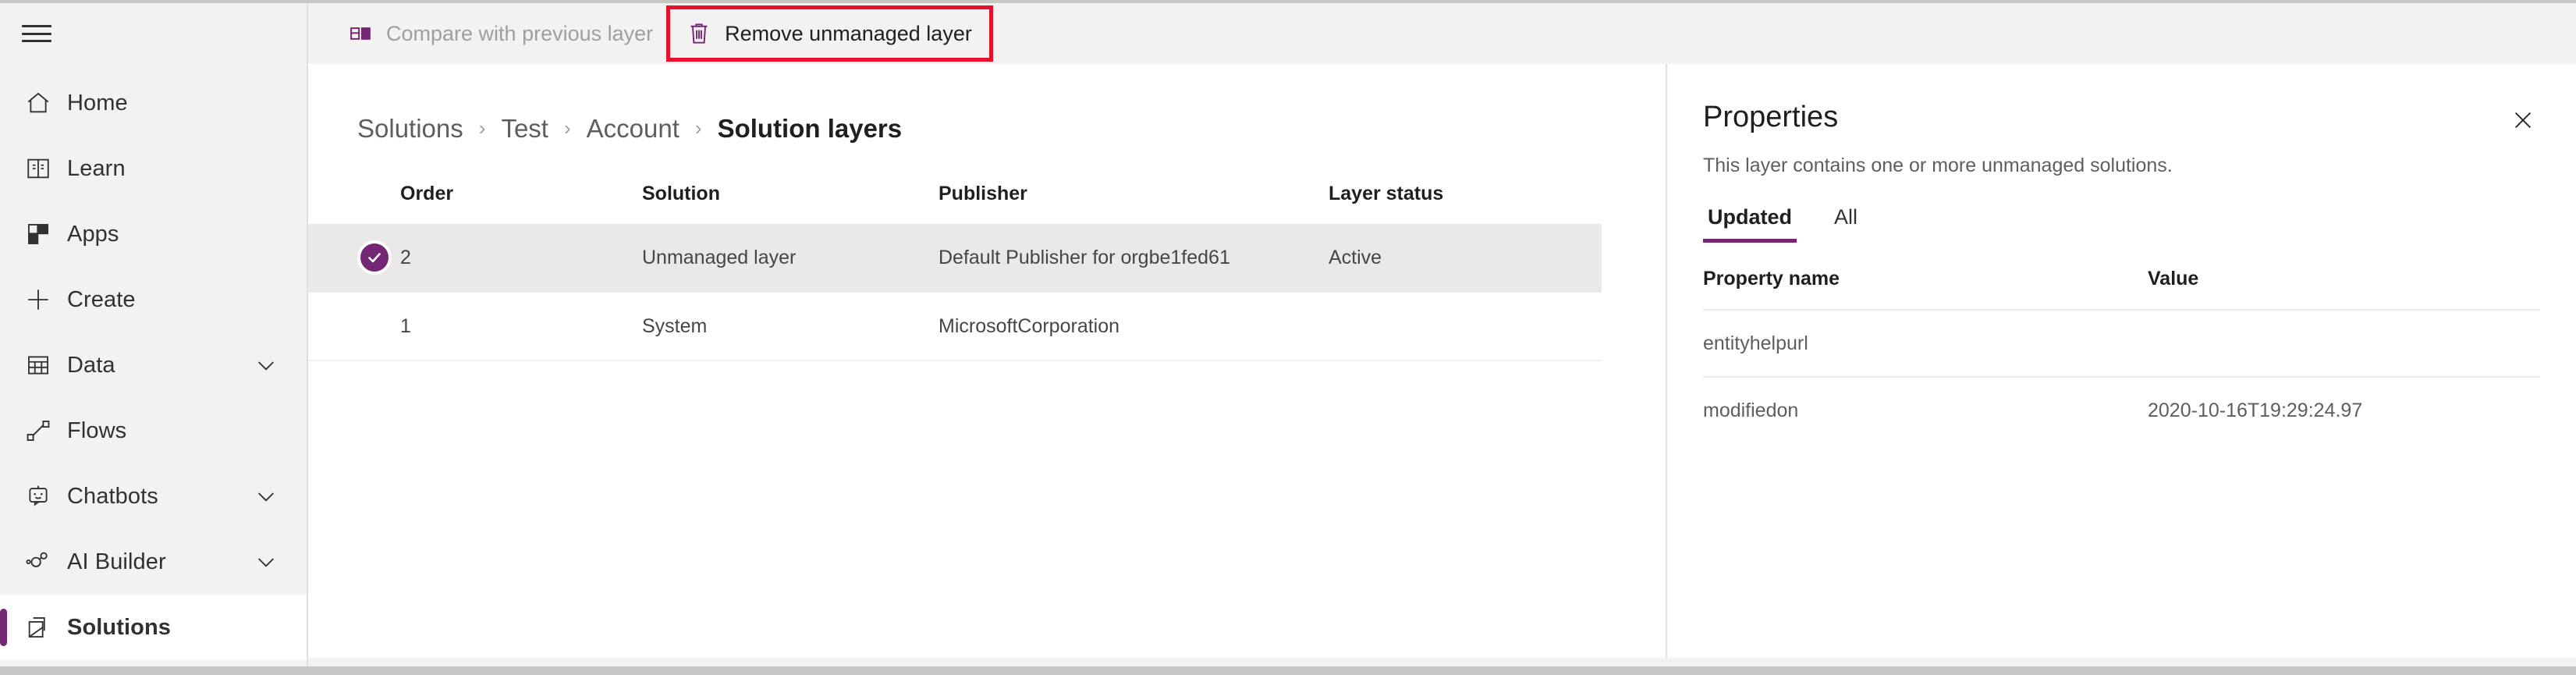  Describe the element at coordinates (42, 430) in the screenshot. I see `flow-icon` at that location.